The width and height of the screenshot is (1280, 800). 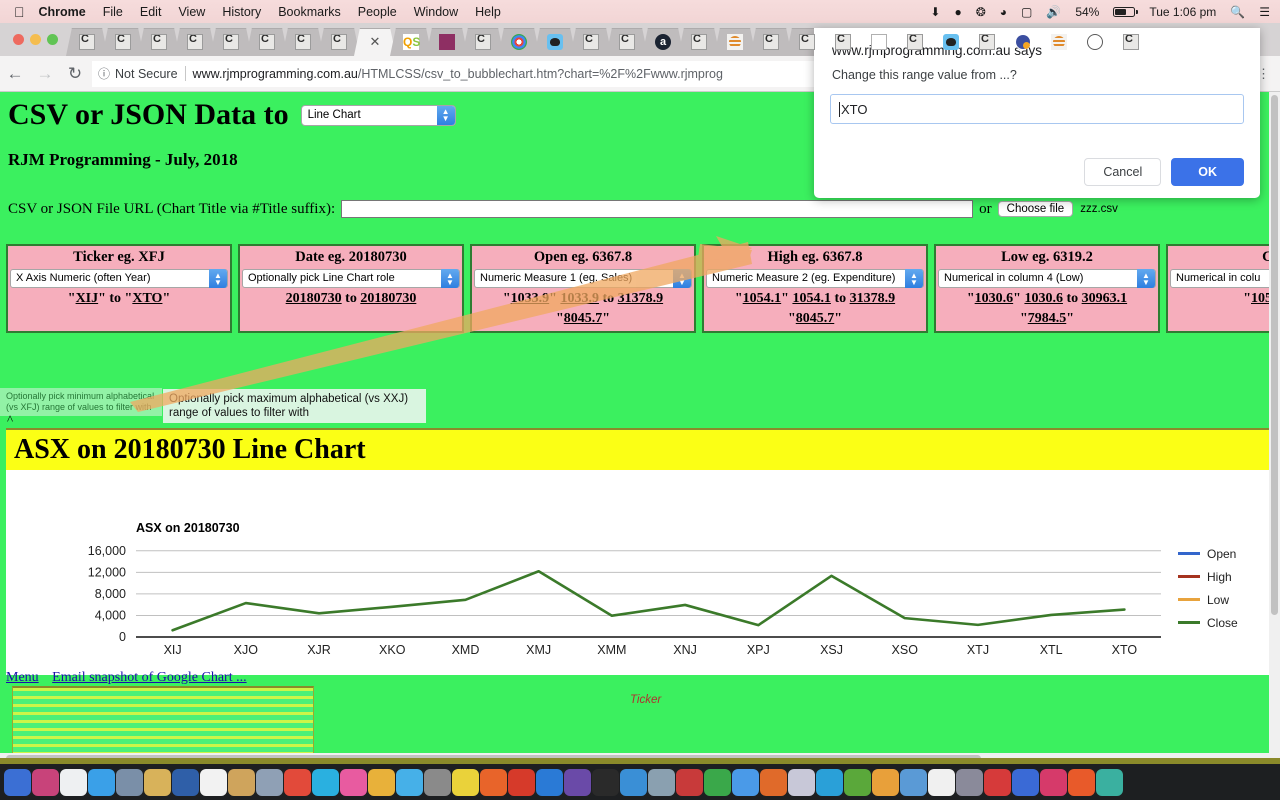 I want to click on column-role-select: Numeric Measure 2 (eg. Expenditure), so click(x=815, y=278).